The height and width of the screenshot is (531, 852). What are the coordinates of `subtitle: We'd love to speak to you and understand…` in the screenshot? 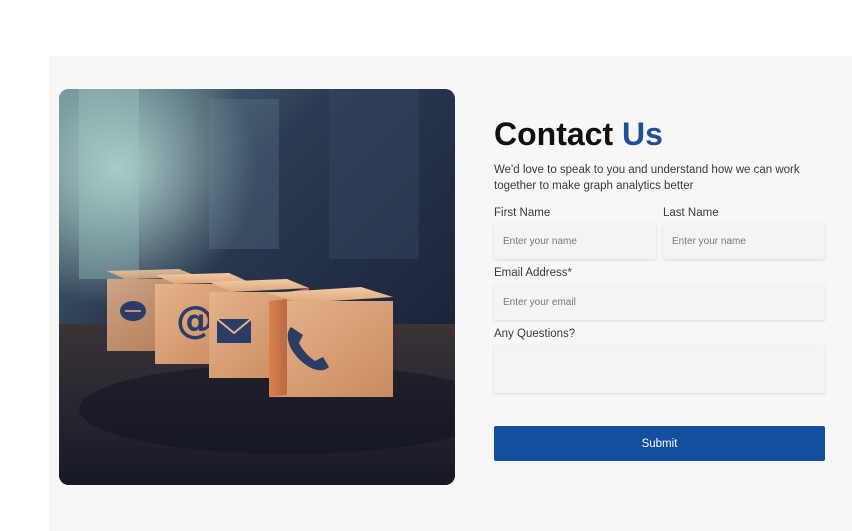 It's located at (647, 178).